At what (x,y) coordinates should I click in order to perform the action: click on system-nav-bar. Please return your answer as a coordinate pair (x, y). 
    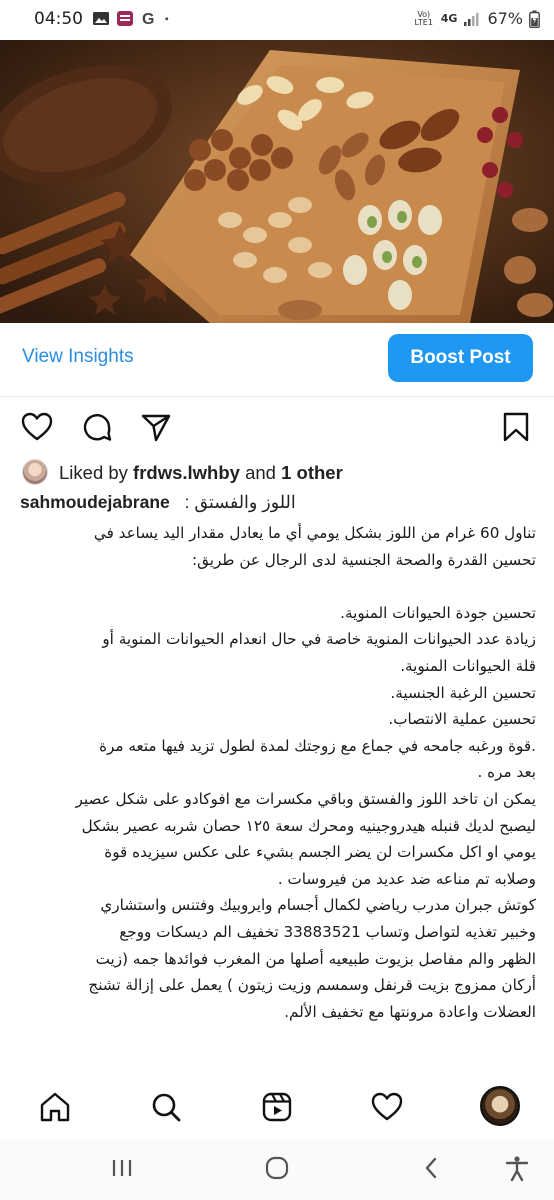
    Looking at the image, I should click on (277, 1170).